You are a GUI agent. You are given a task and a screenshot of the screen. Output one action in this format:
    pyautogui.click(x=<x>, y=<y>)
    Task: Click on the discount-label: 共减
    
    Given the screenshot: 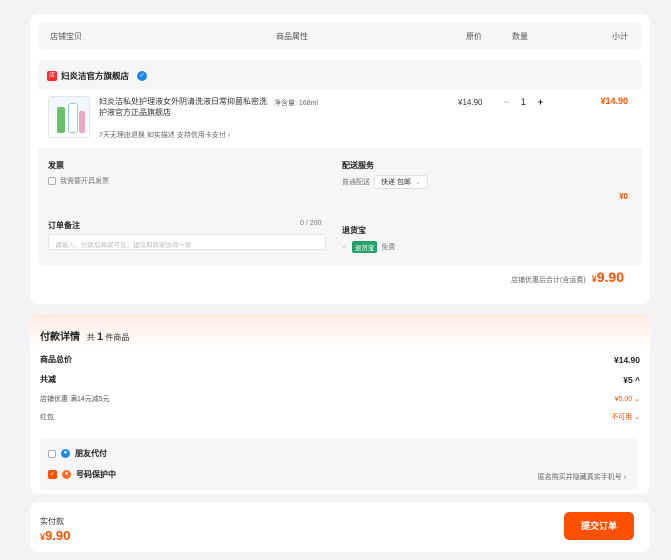 What is the action you would take?
    pyautogui.click(x=48, y=379)
    